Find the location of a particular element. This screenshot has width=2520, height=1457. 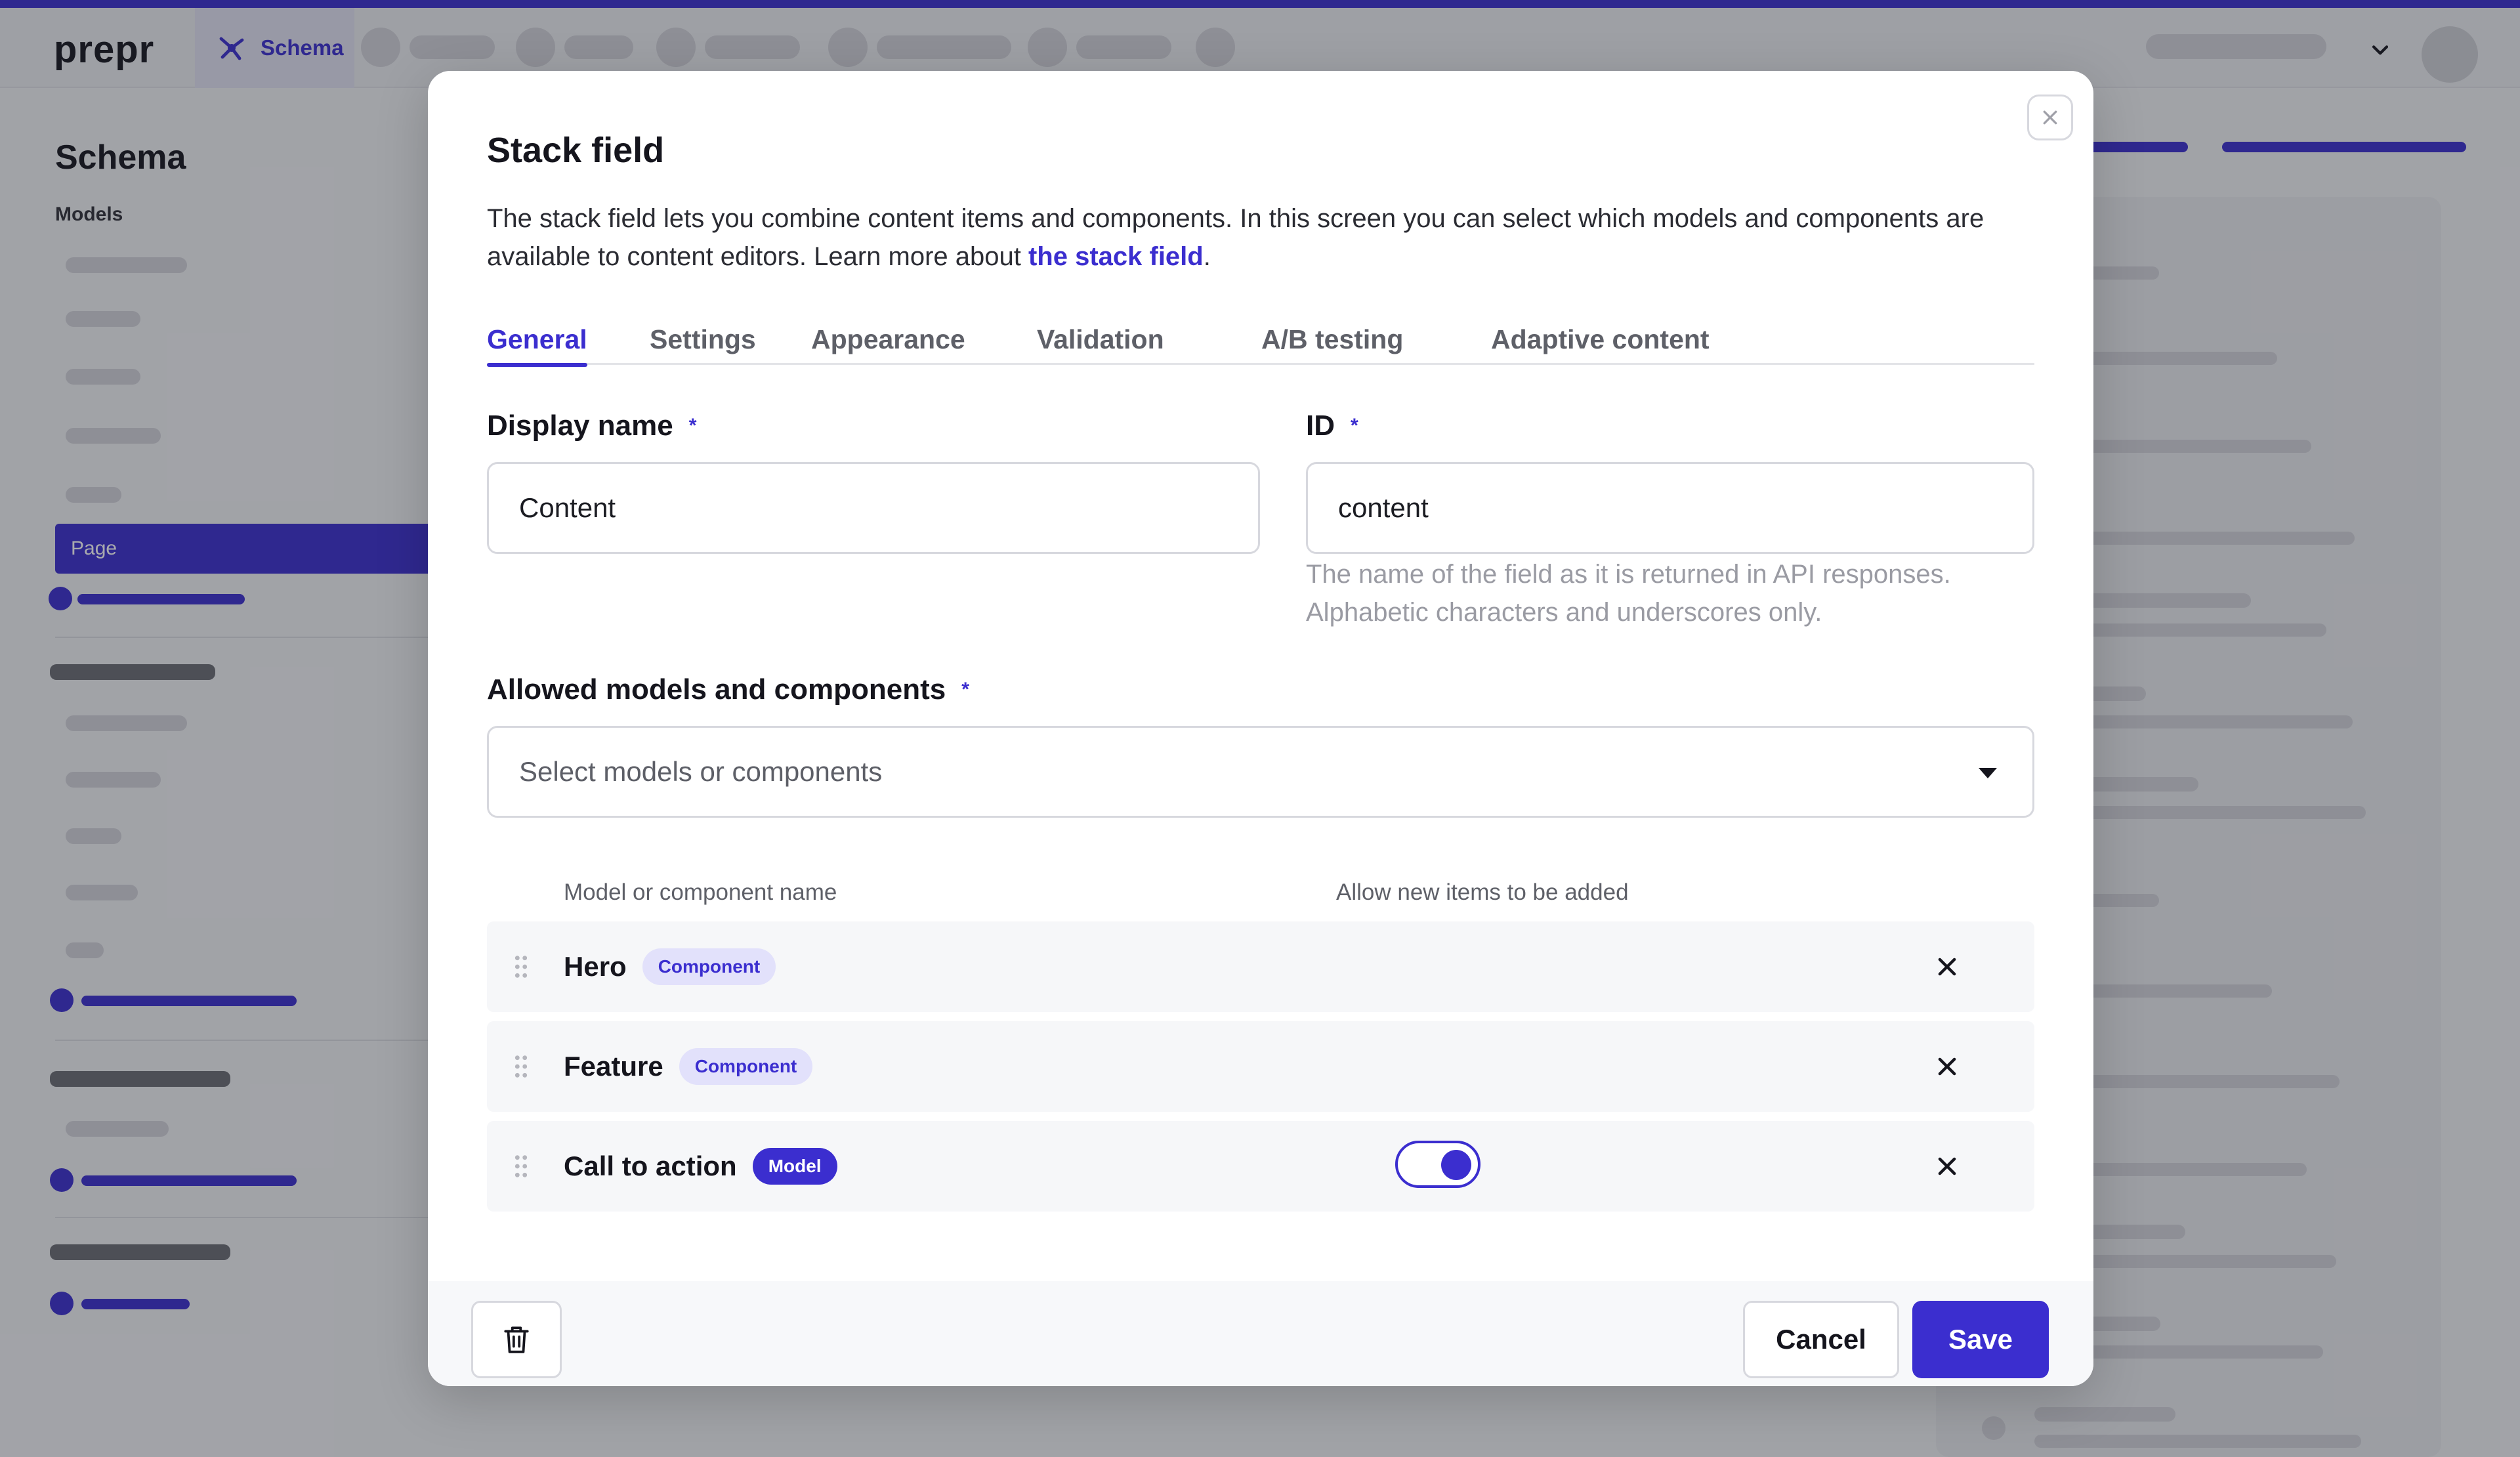

row-name: Feature Component is located at coordinates (688, 1066).